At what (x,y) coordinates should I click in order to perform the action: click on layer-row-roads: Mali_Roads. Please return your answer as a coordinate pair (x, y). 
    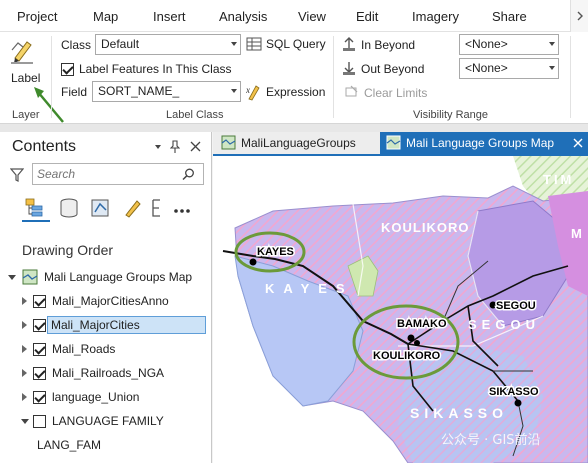
    Looking at the image, I should click on (105, 349).